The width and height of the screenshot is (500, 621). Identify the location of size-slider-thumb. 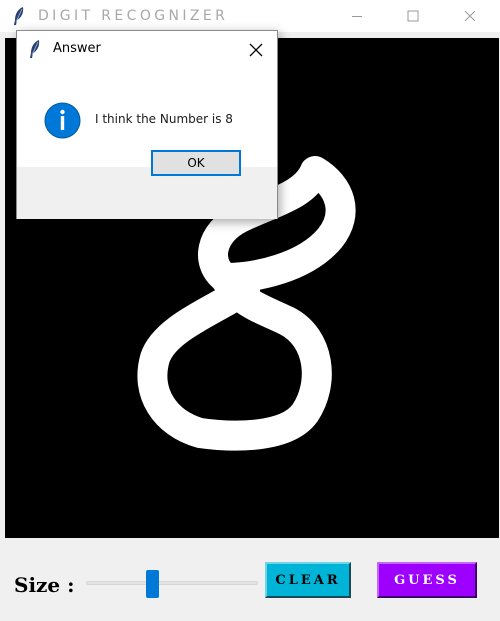
(152, 584).